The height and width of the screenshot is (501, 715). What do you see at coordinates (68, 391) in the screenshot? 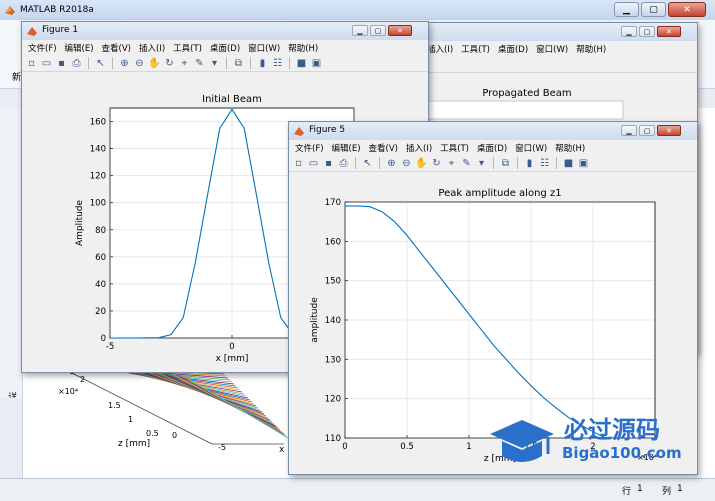
I see `surface-exp-label: ×10⁴` at bounding box center [68, 391].